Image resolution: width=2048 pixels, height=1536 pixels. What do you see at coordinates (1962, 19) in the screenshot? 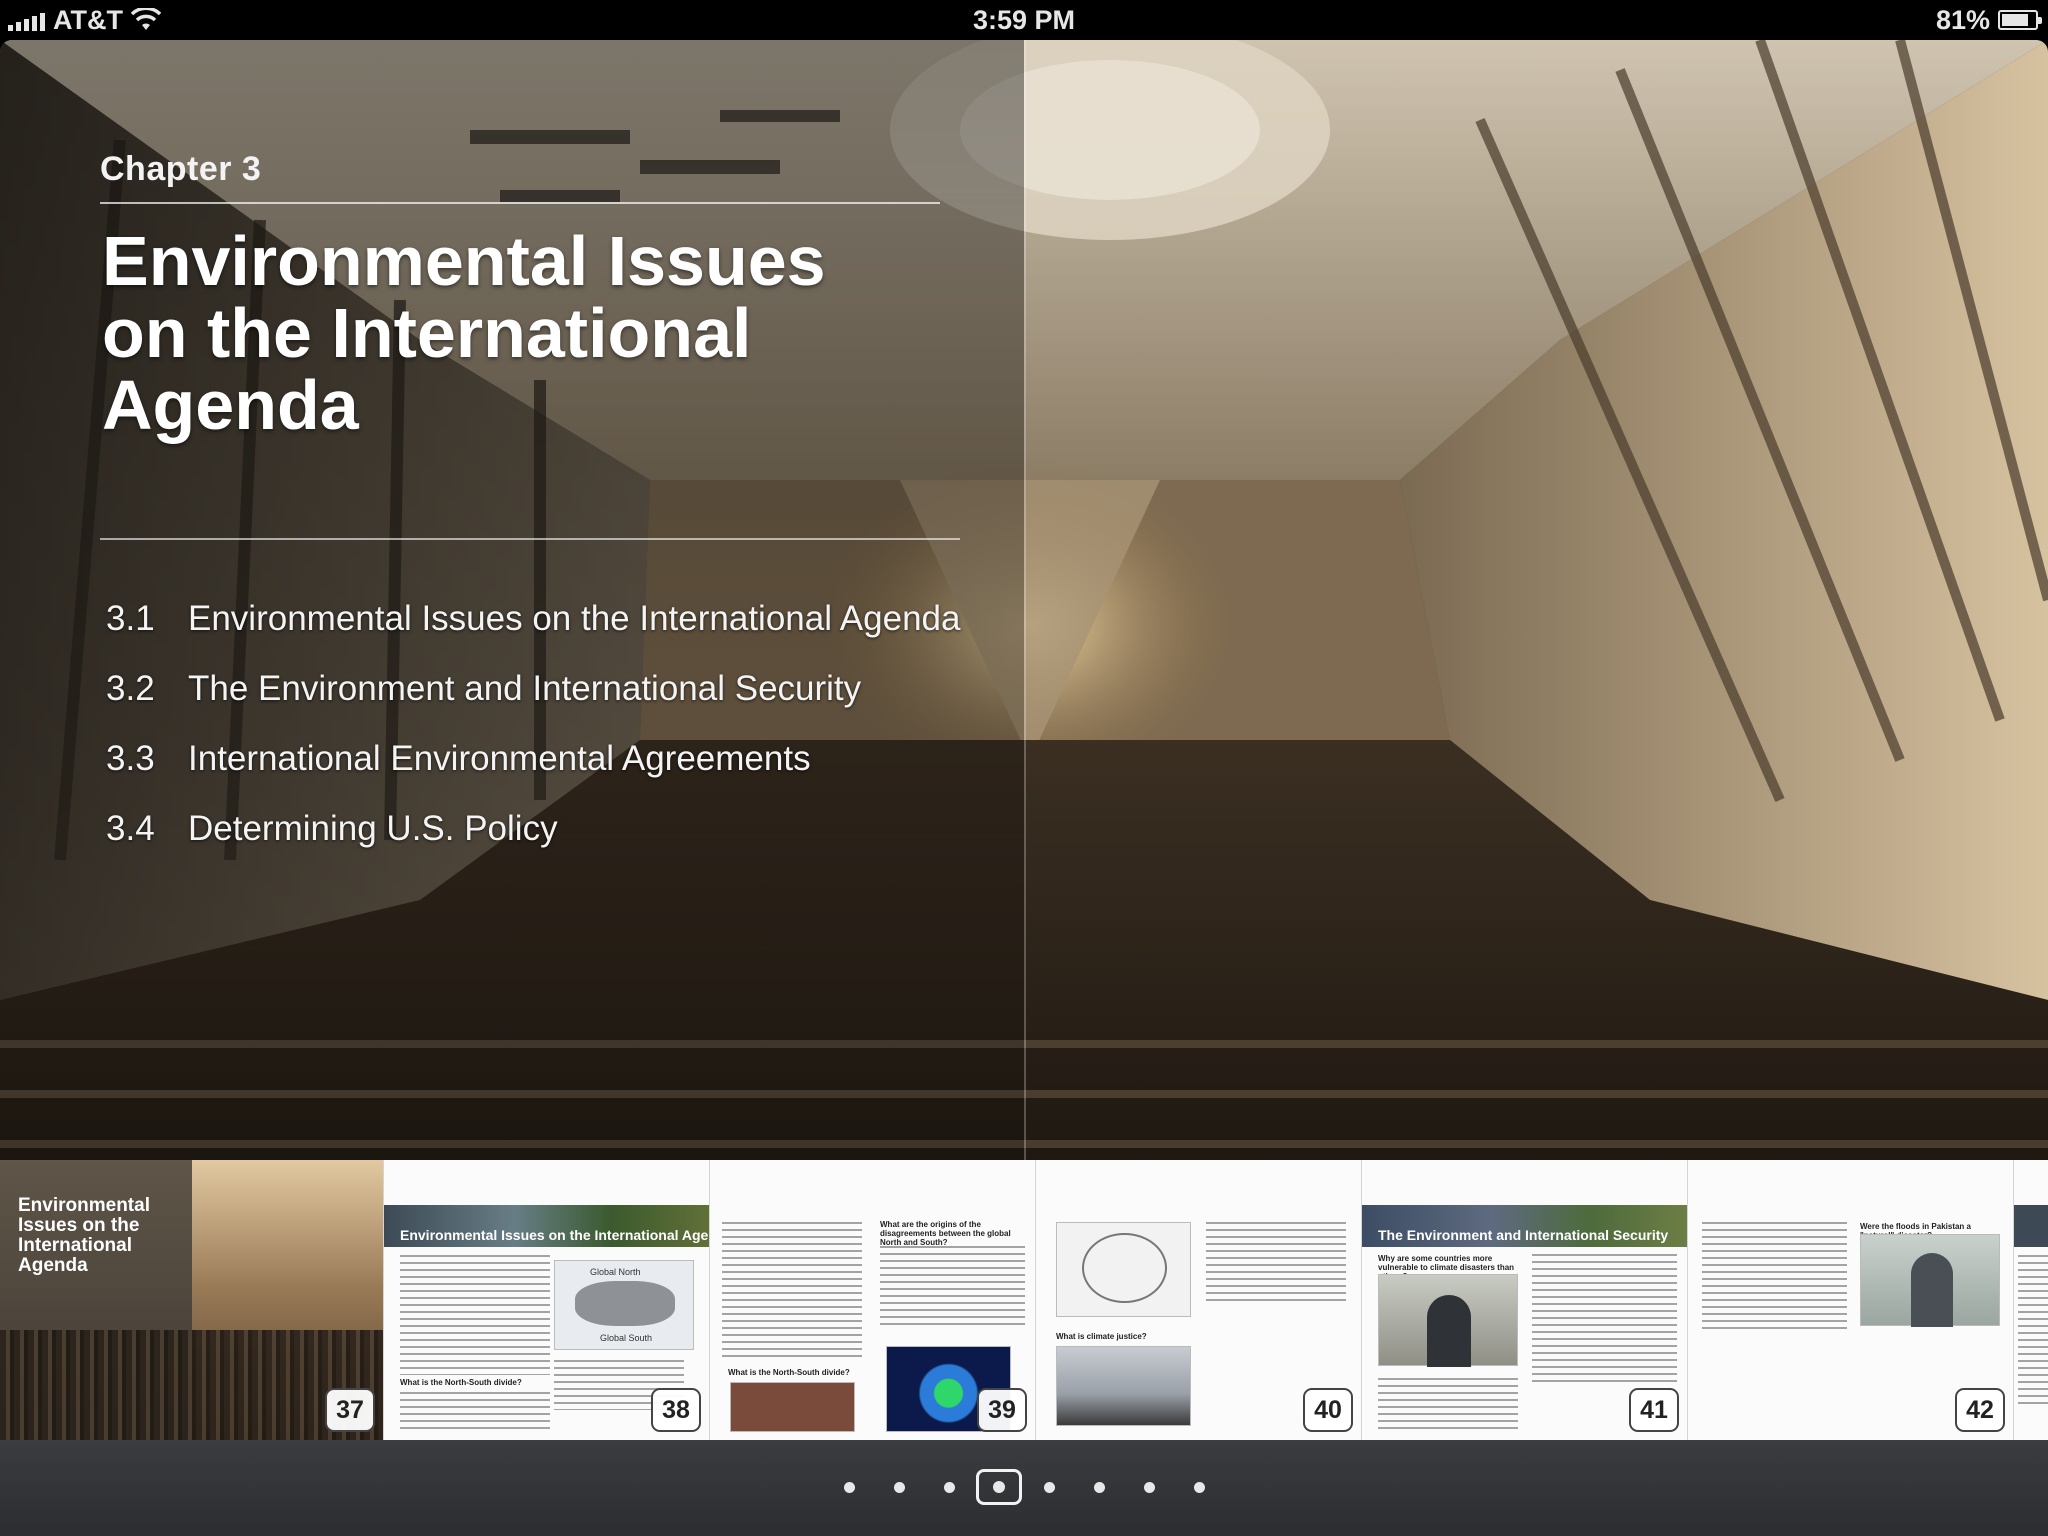
I see `battery-percent: 81%` at bounding box center [1962, 19].